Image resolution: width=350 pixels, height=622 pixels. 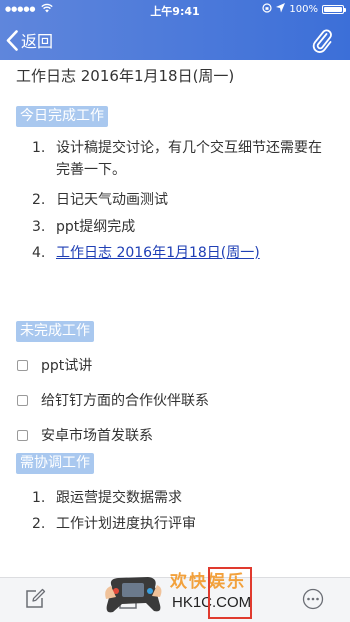 I want to click on list-text: ppt提纲完成, so click(x=96, y=227).